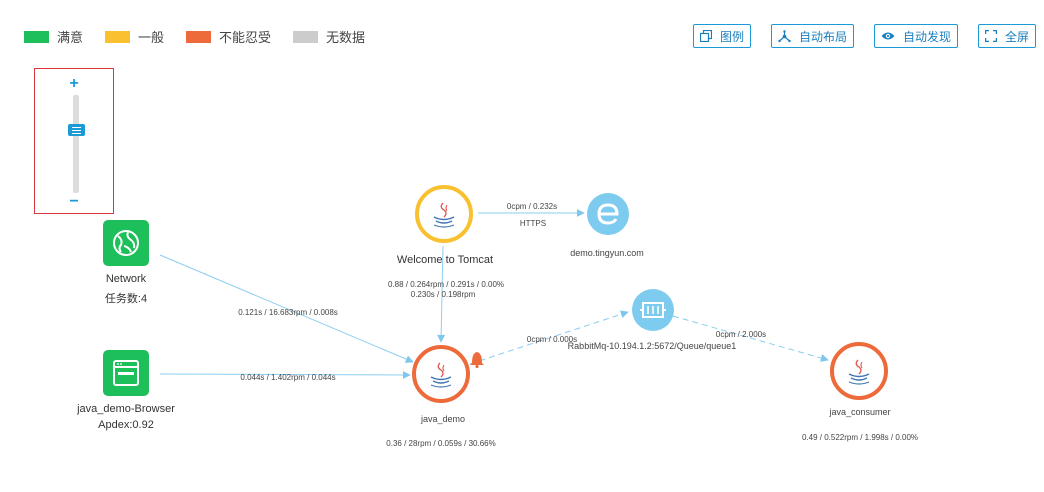 This screenshot has width=1044, height=492. I want to click on node-label-rabbitmq: RabbitMq-10.194.1.2:5672/Queue/queue1, so click(652, 346).